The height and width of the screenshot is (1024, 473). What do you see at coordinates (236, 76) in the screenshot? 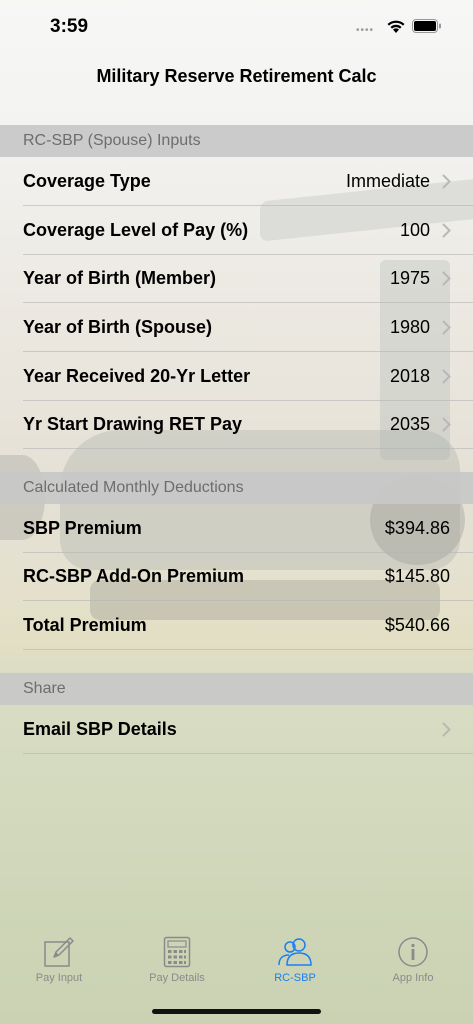
I see `page-title: Military Reserve Retirement Calc` at bounding box center [236, 76].